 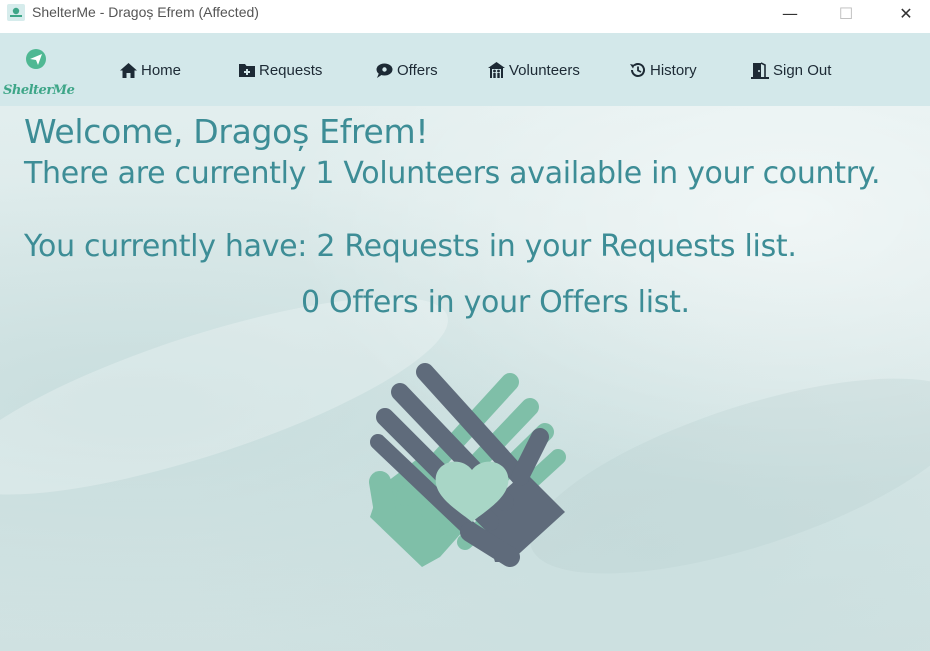 What do you see at coordinates (673, 70) in the screenshot?
I see `nav-history-label: History` at bounding box center [673, 70].